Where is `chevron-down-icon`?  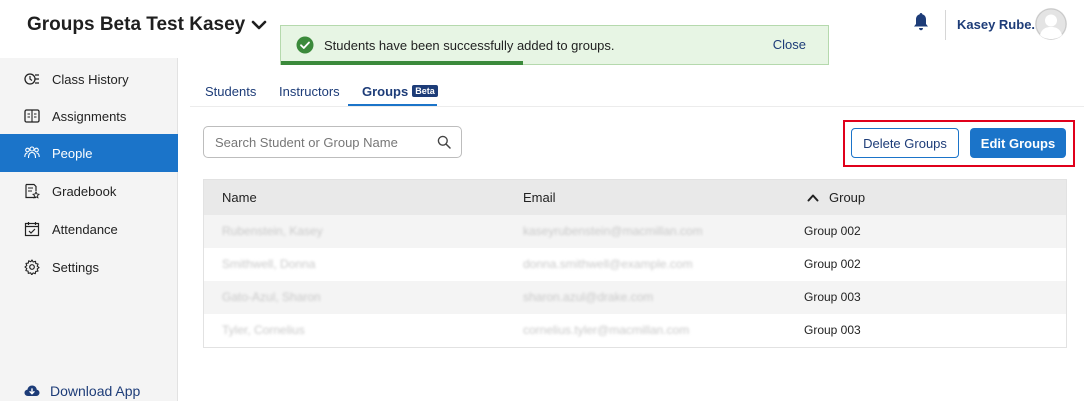 chevron-down-icon is located at coordinates (259, 25).